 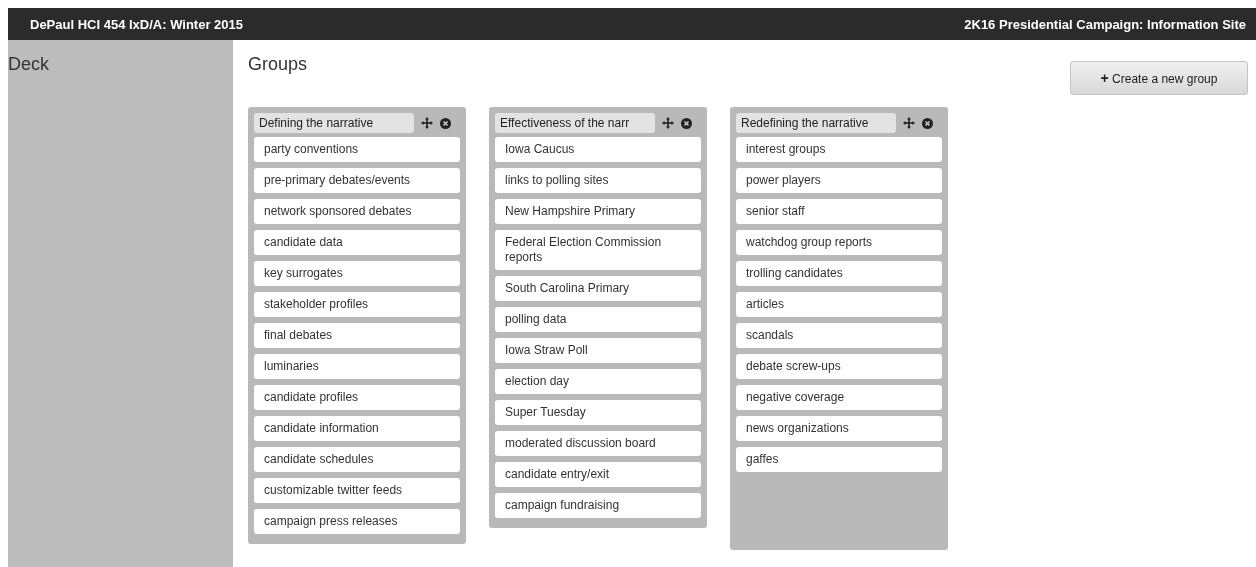 What do you see at coordinates (357, 180) in the screenshot?
I see `card-item: pre-primary debates/events` at bounding box center [357, 180].